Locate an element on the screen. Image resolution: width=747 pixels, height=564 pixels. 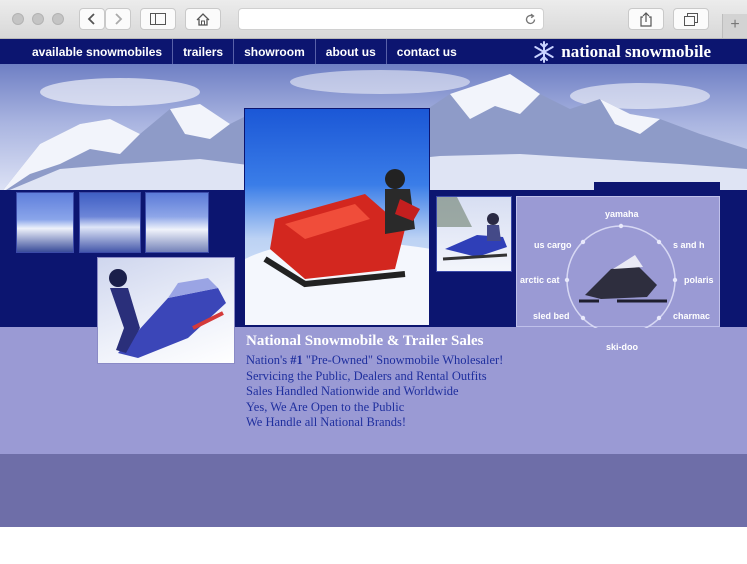
new-tab-button: + is located at coordinates (734, 26).